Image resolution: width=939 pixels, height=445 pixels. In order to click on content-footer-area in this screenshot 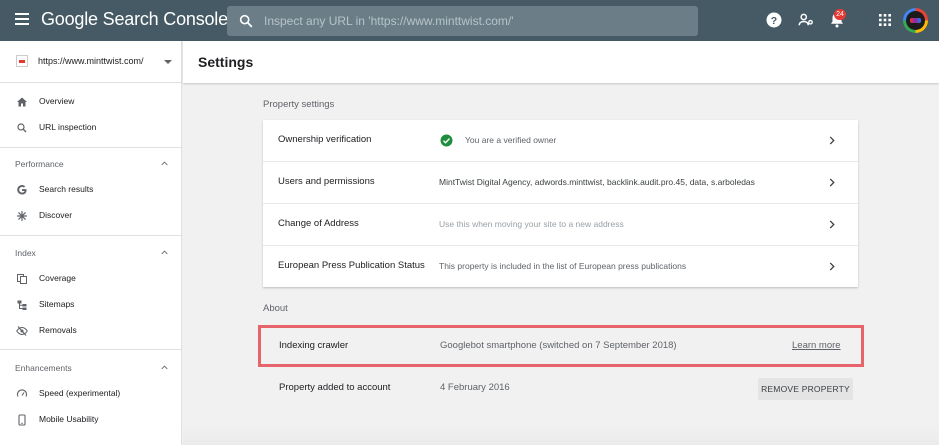, I will do `click(561, 435)`.